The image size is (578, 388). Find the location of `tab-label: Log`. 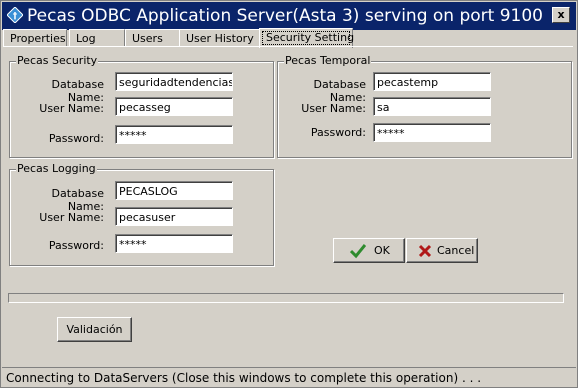

tab-label: Log is located at coordinates (86, 38).